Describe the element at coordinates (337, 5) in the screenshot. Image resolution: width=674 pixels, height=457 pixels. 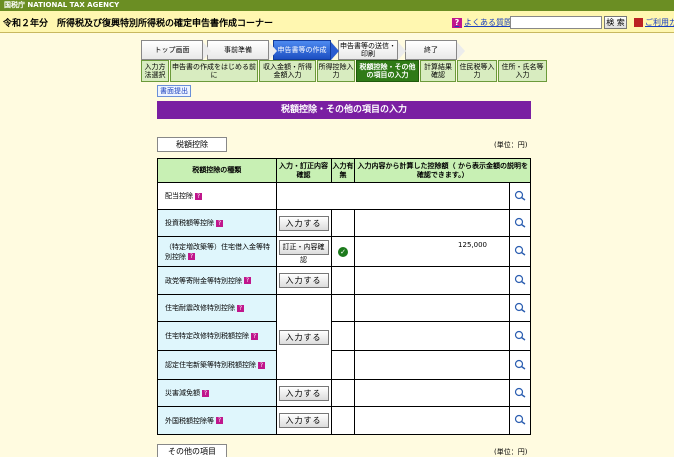
I see `agency-bar: 国税庁 NATIONAL TAX AGENCY` at that location.